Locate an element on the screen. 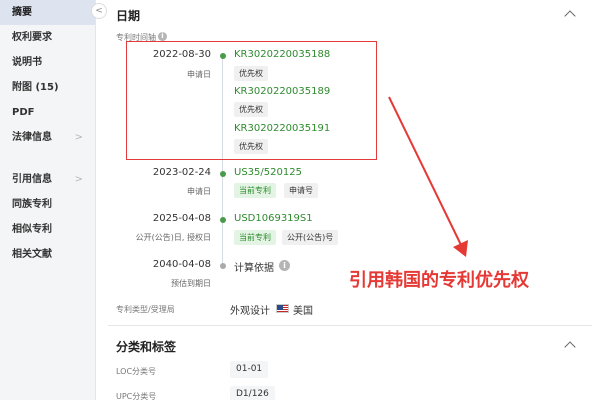  annotation-arrow is located at coordinates (428, 176).